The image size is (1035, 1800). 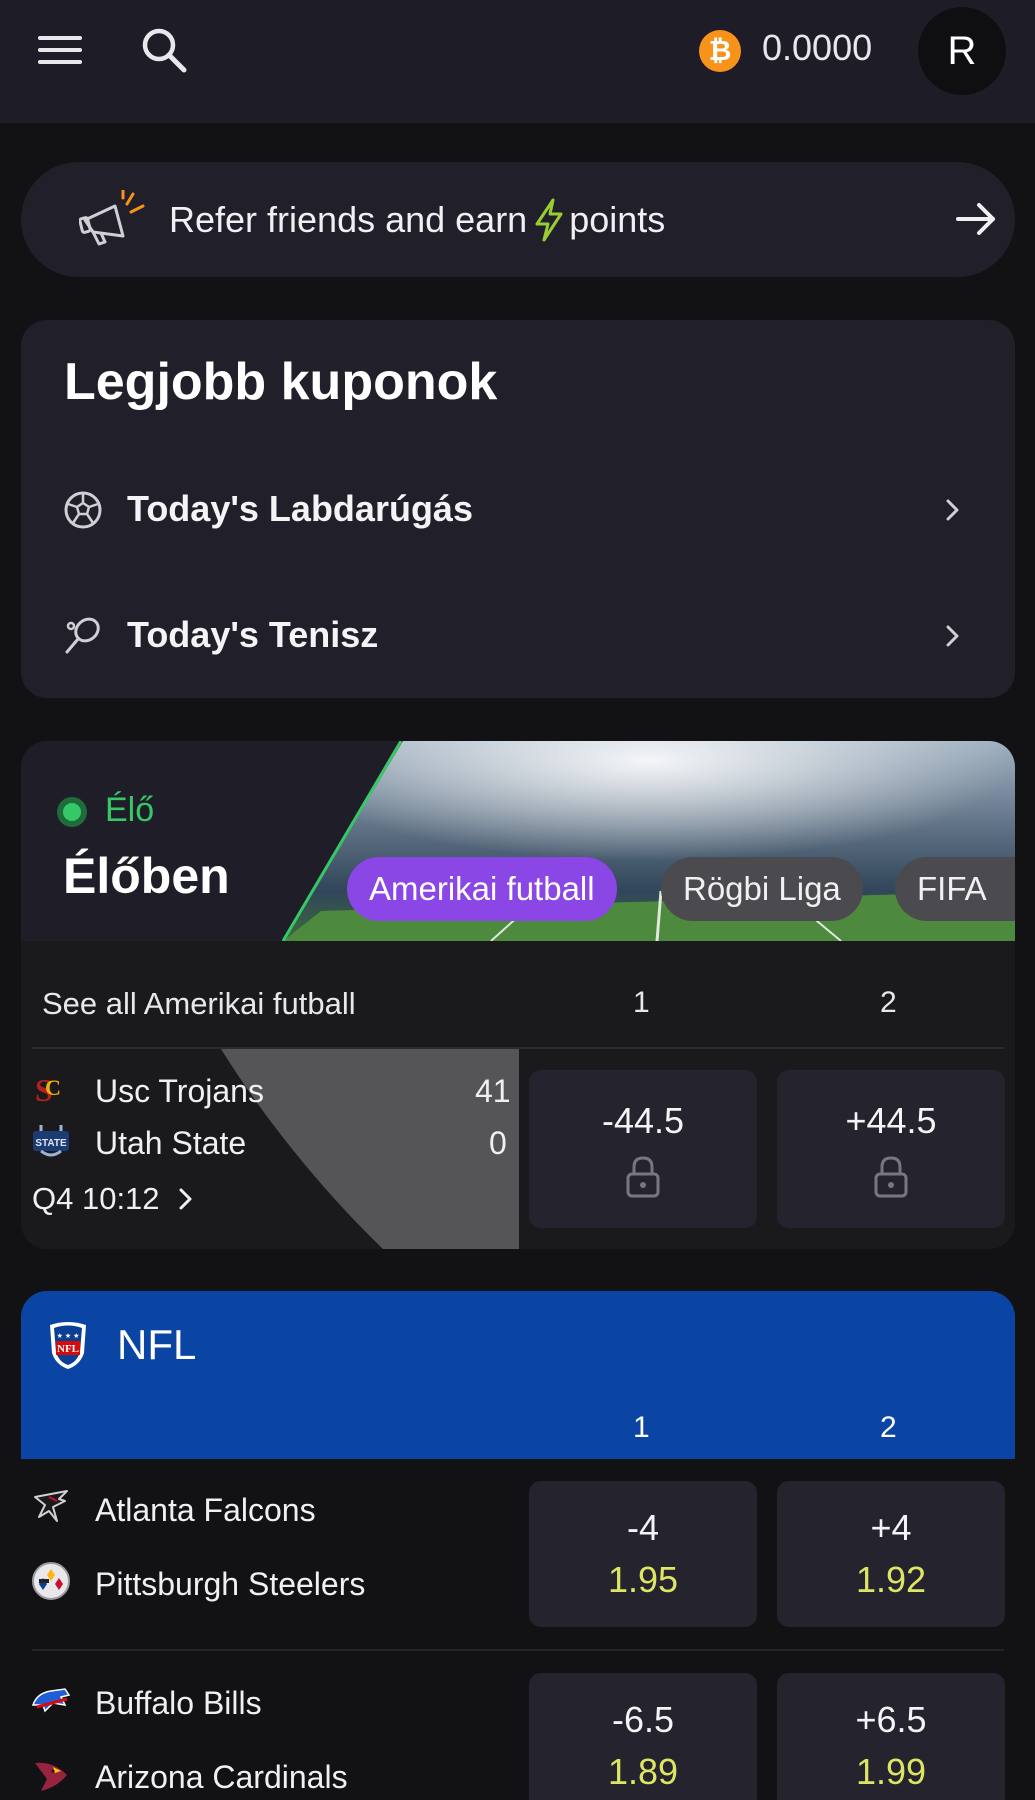 I want to click on coupon-item-label: Today's Labdarúgás, so click(x=300, y=508).